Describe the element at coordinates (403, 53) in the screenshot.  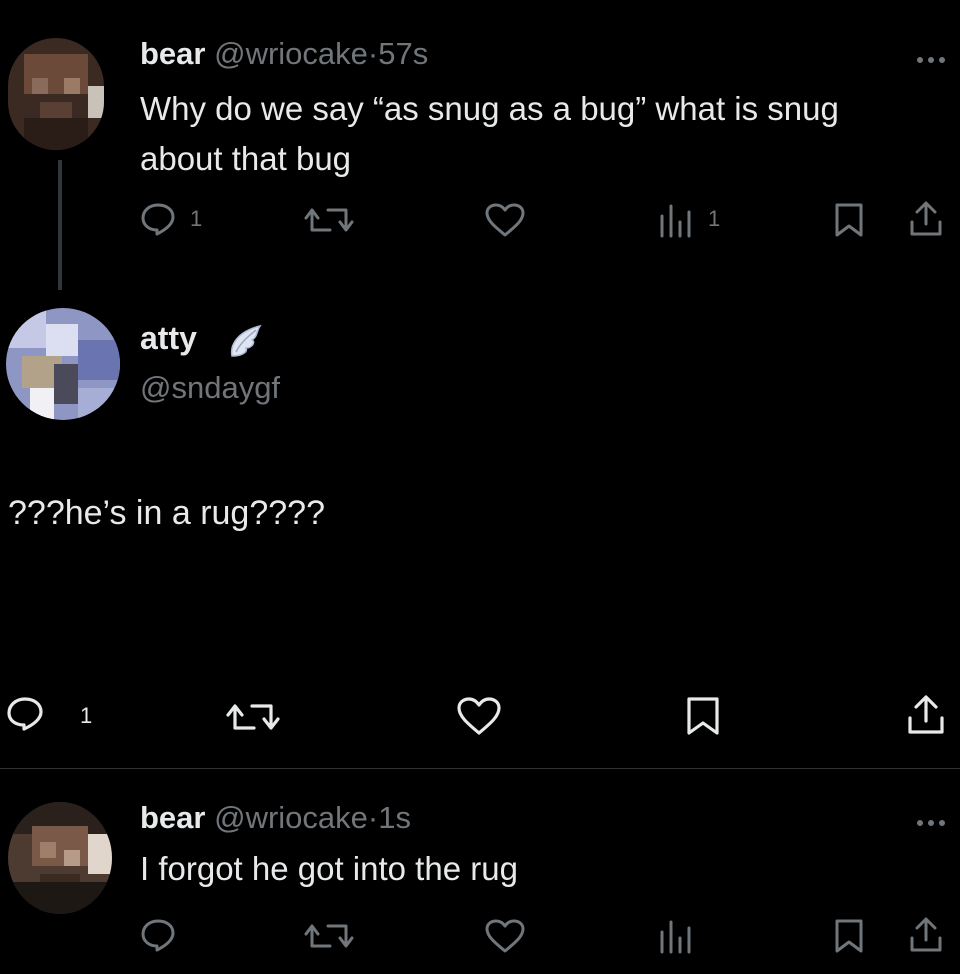
I see `timestamp: 57s` at that location.